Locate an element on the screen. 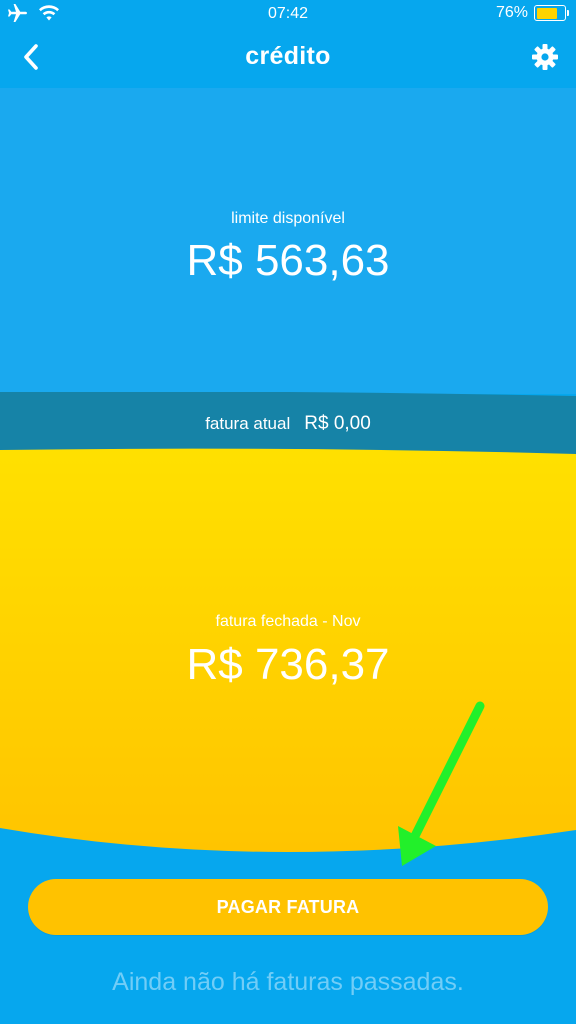 Image resolution: width=576 pixels, height=1024 pixels. gear-icon is located at coordinates (545, 59).